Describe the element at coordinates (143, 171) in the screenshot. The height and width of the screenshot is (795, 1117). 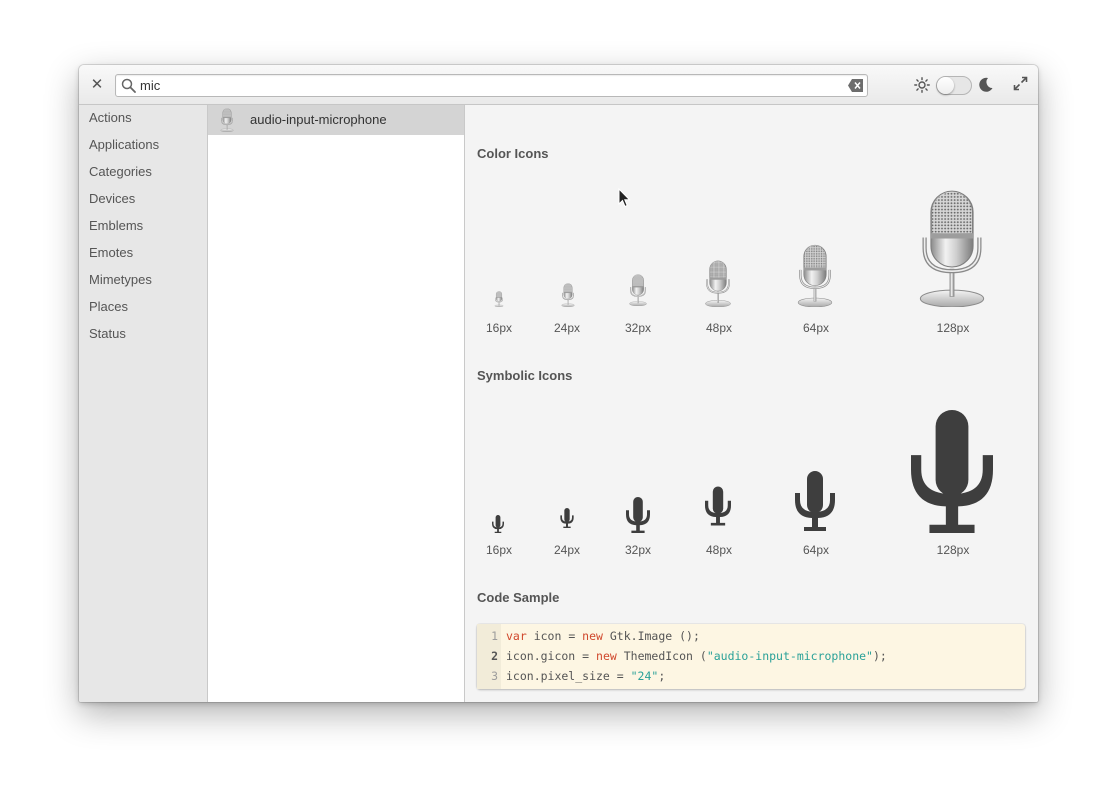
I see `sidebar-item-categories: Categories` at that location.